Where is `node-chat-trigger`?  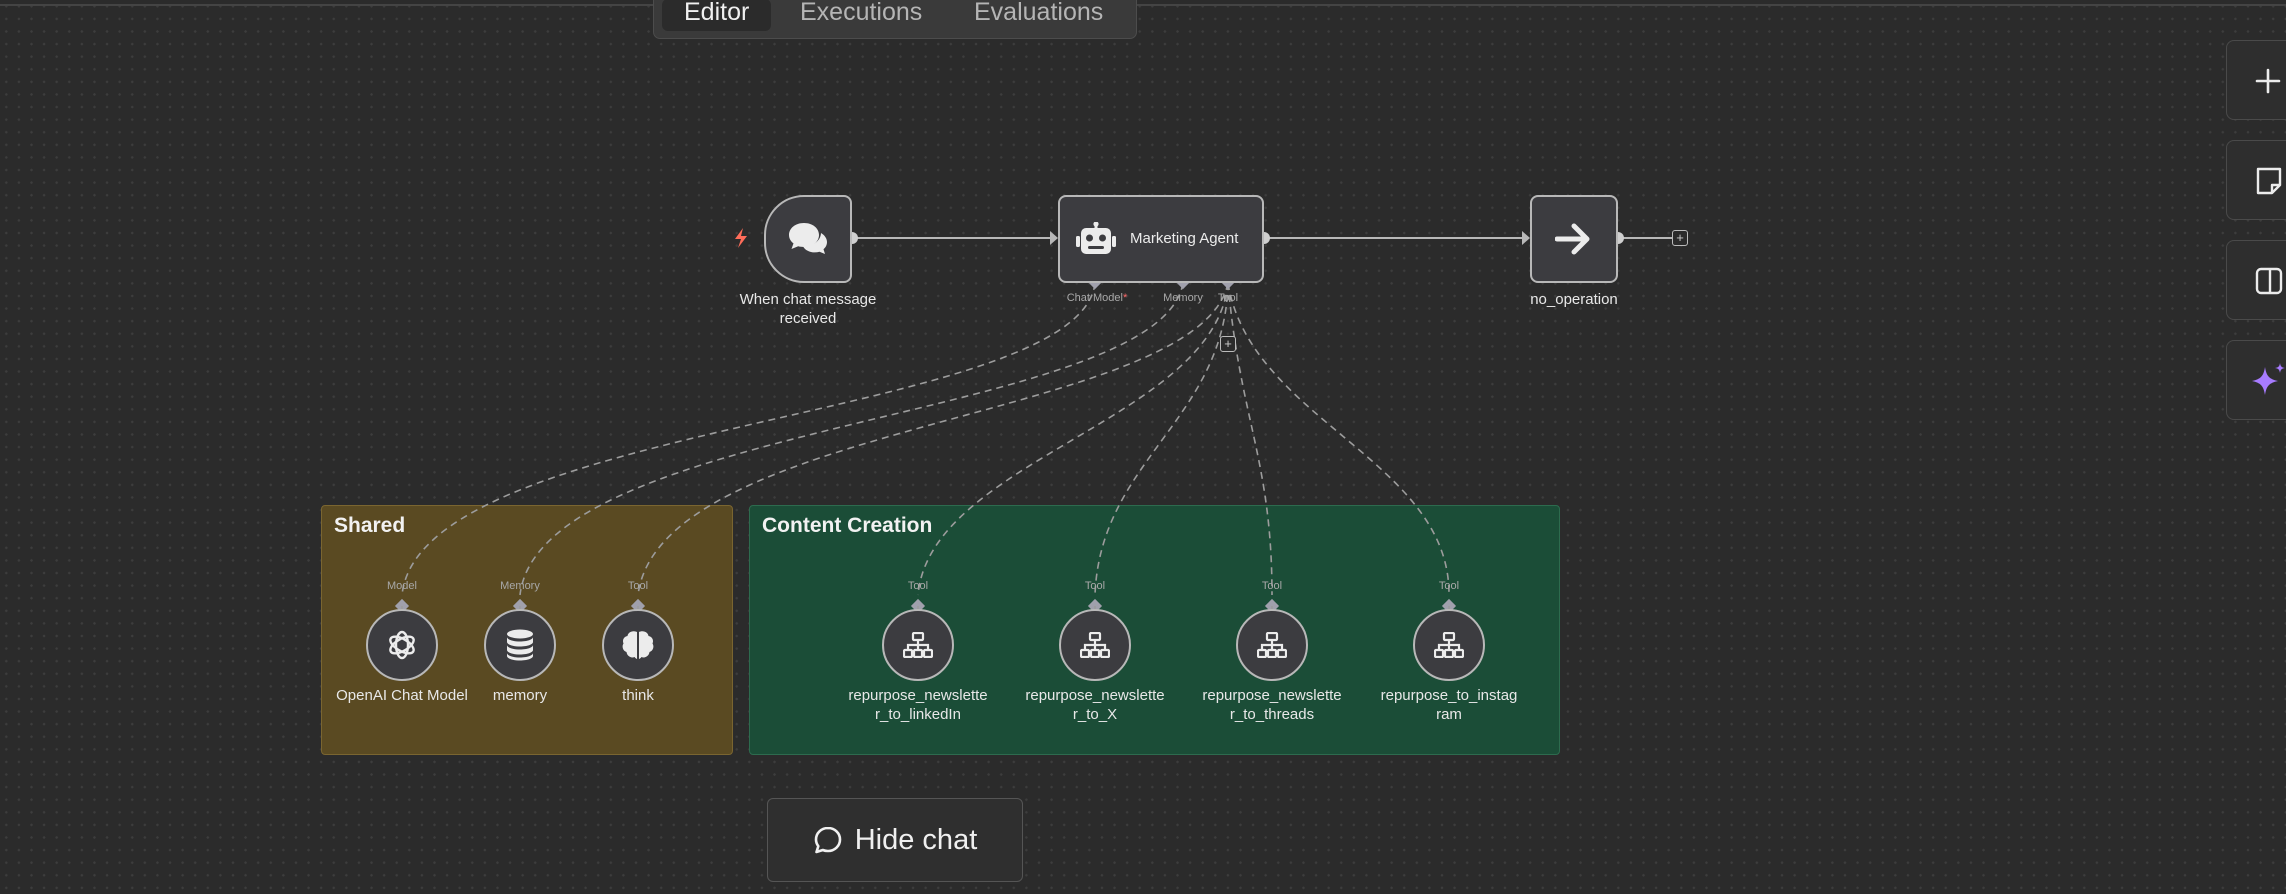 node-chat-trigger is located at coordinates (808, 239).